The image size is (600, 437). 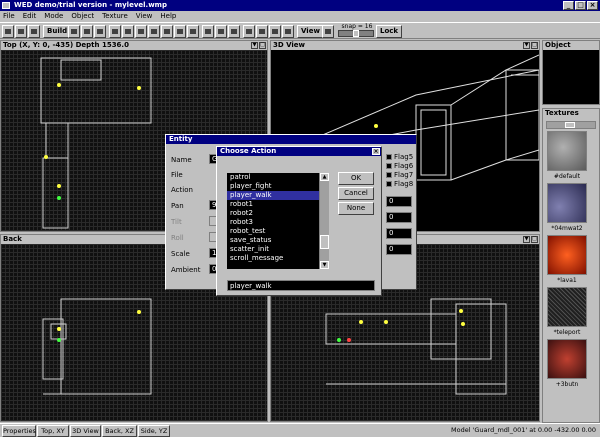 I want to click on menu-texture: Texture, so click(x=115, y=16).